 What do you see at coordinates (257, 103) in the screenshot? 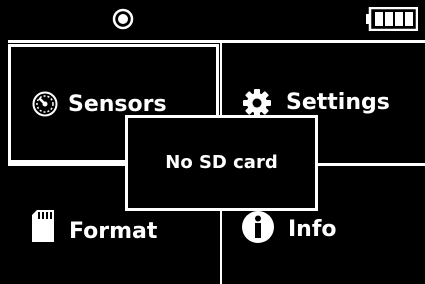
I see `gear-icon` at bounding box center [257, 103].